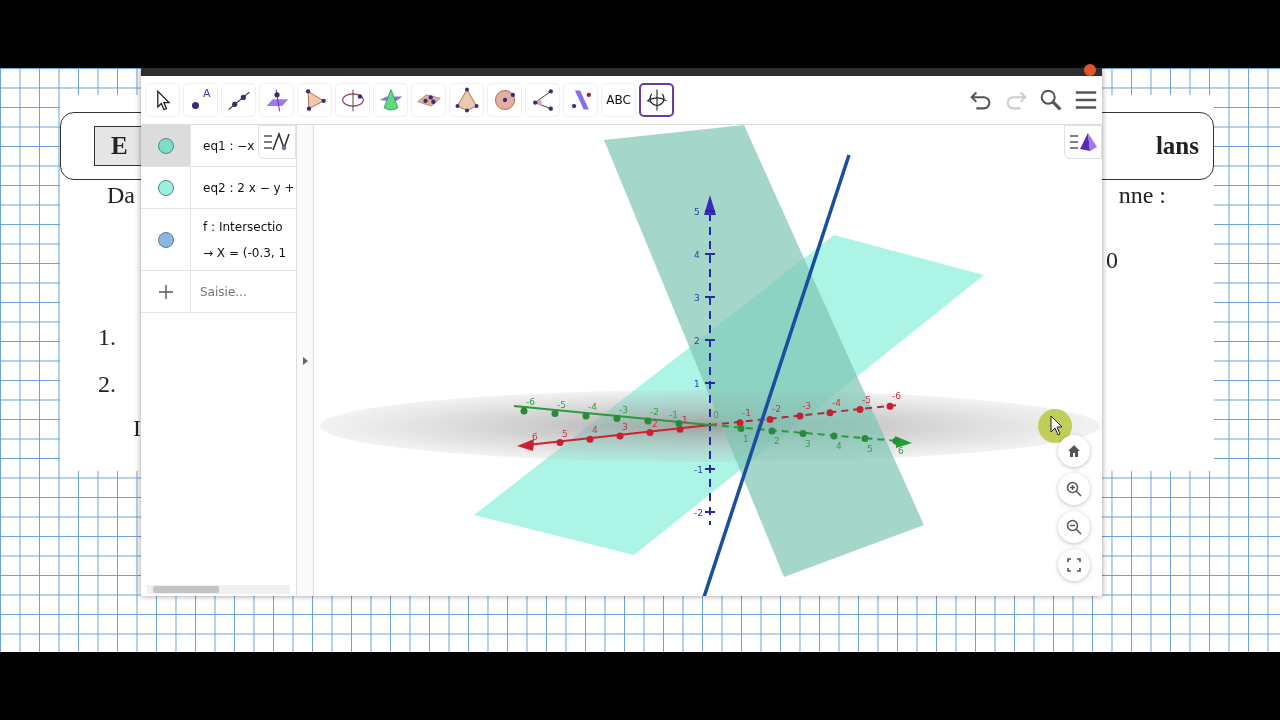 Image resolution: width=1280 pixels, height=720 pixels. I want to click on zoom-out-icon, so click(1074, 527).